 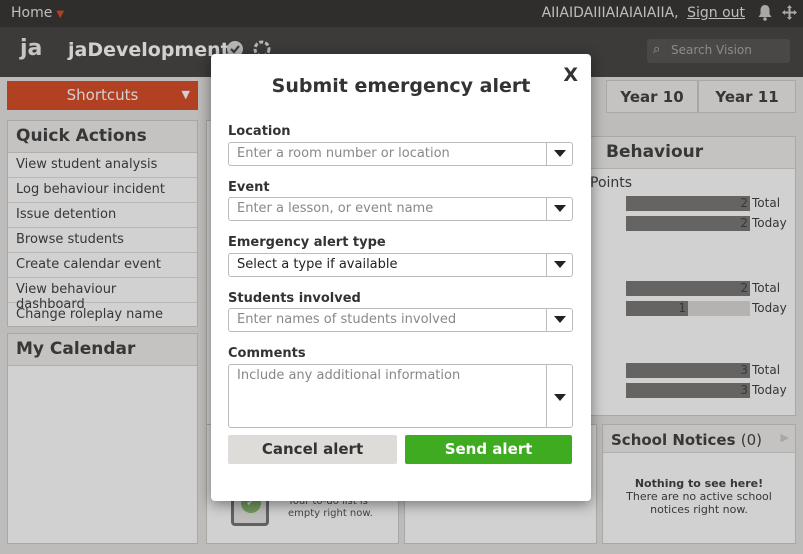 What do you see at coordinates (401, 86) in the screenshot?
I see `modal-title: Submit emergency alert` at bounding box center [401, 86].